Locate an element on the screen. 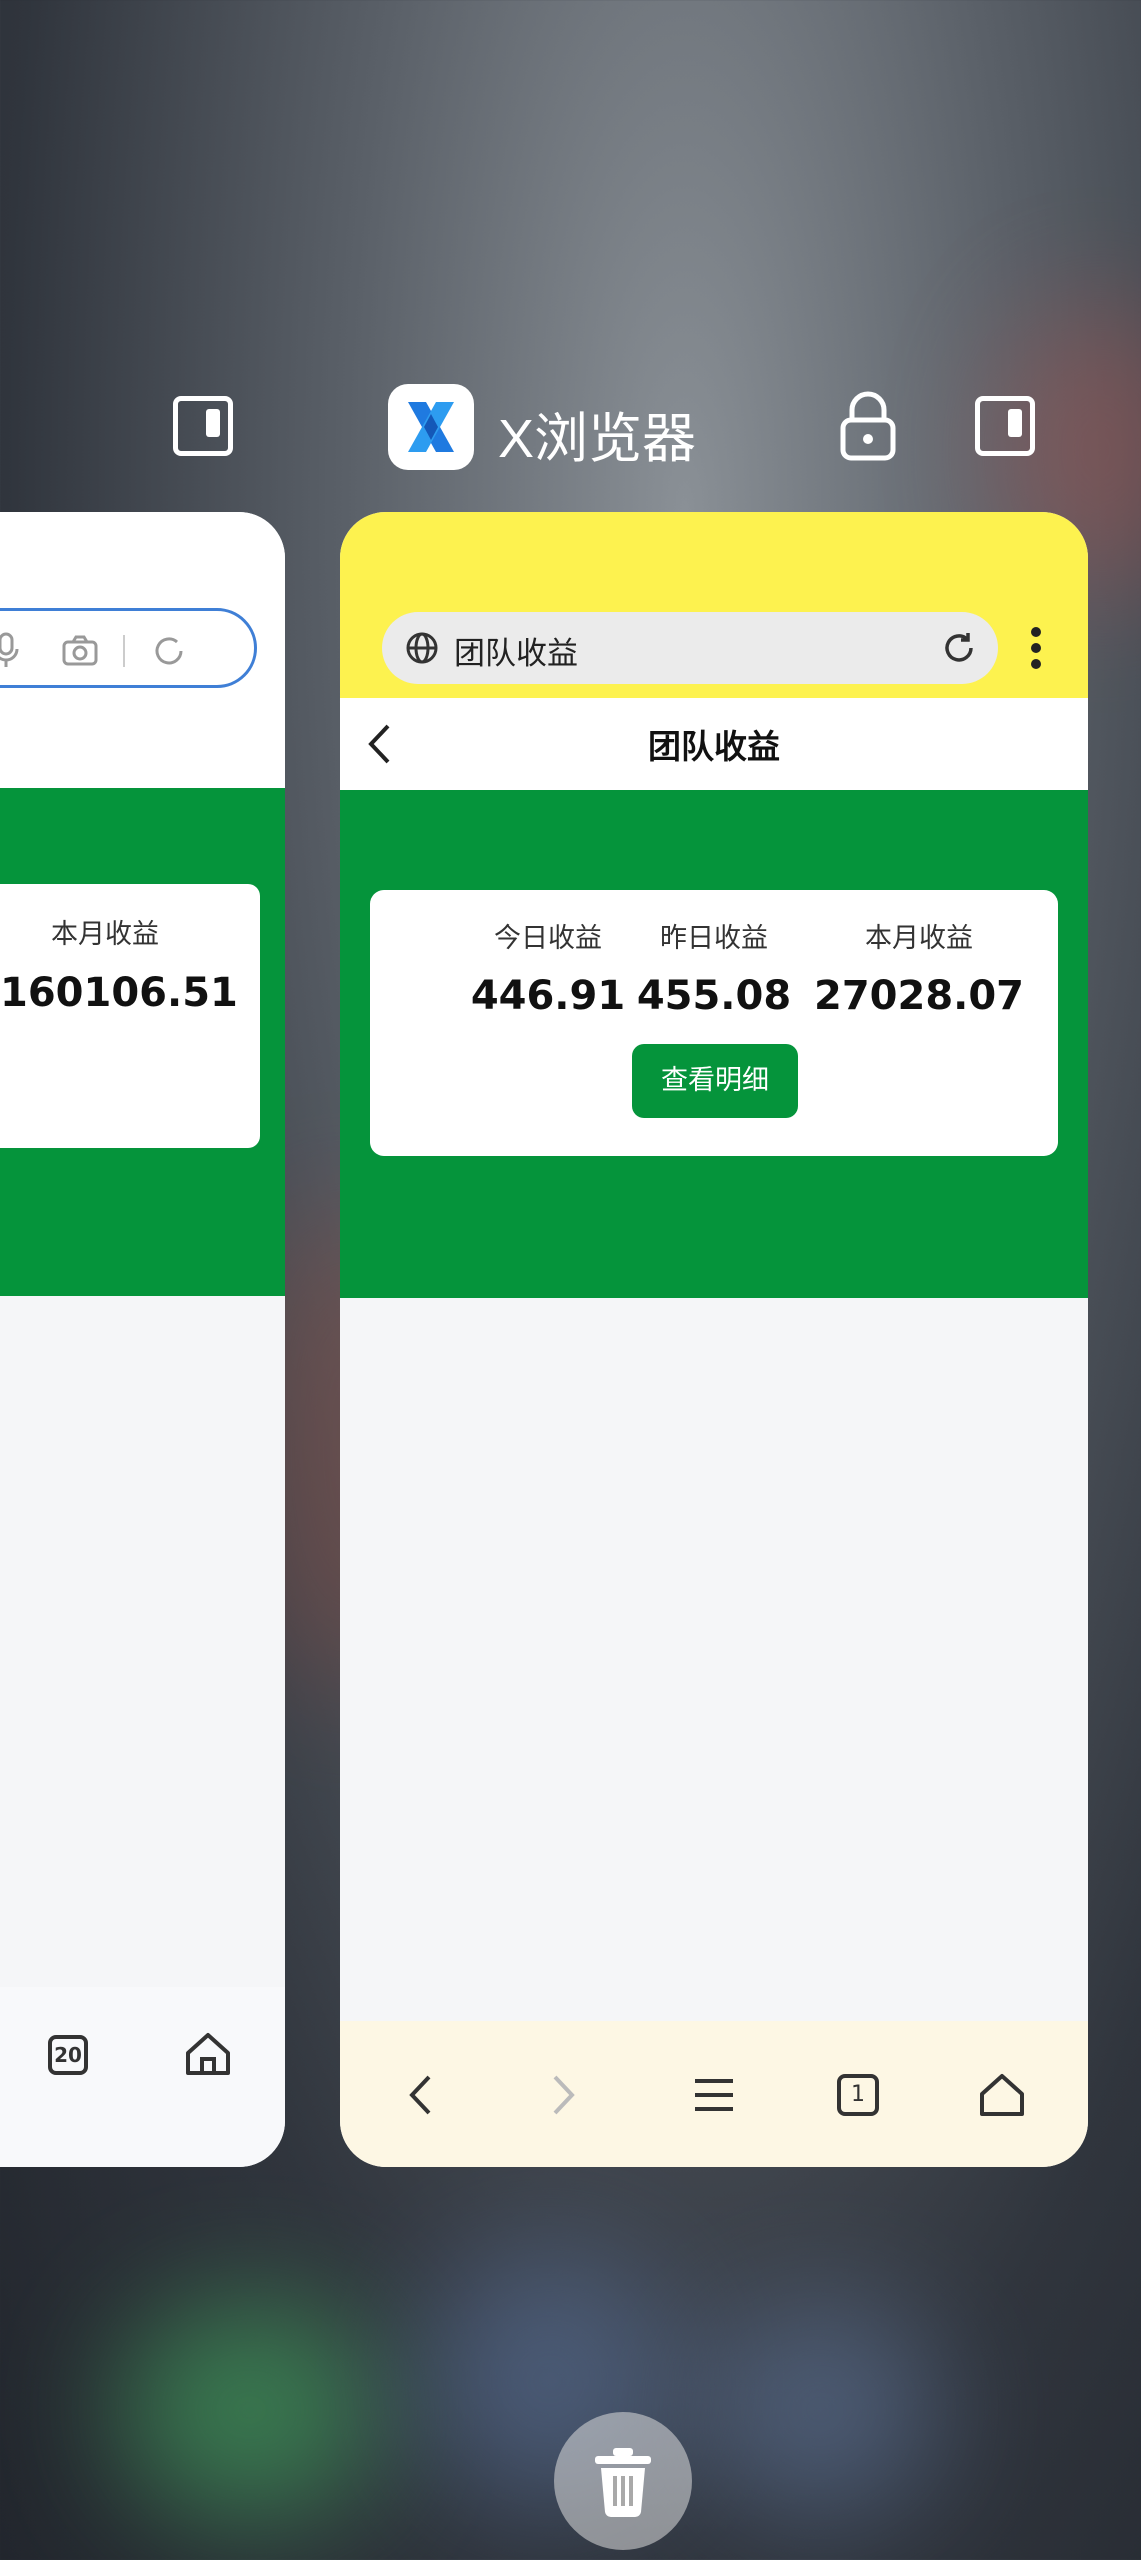 The height and width of the screenshot is (2560, 1141). browser-toolbar: 团队收益 is located at coordinates (714, 605).